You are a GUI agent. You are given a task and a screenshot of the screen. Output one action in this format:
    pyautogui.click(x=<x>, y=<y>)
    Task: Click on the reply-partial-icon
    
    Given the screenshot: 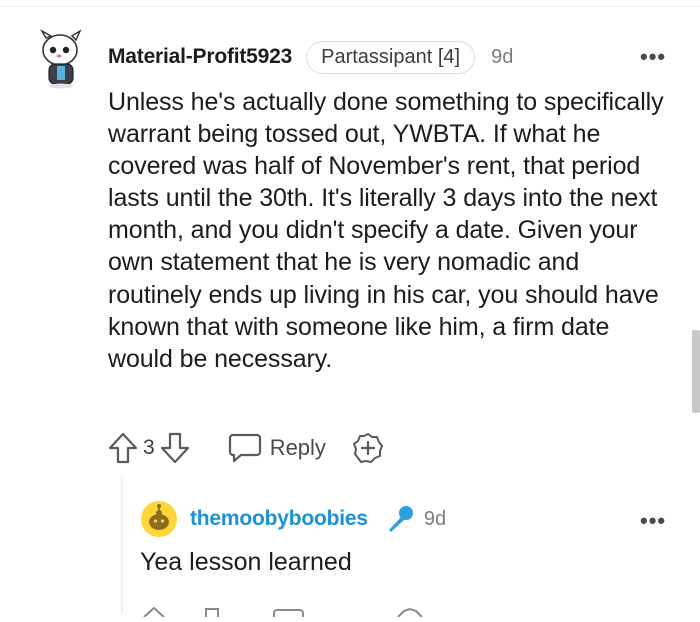 What is the action you would take?
    pyautogui.click(x=288, y=613)
    